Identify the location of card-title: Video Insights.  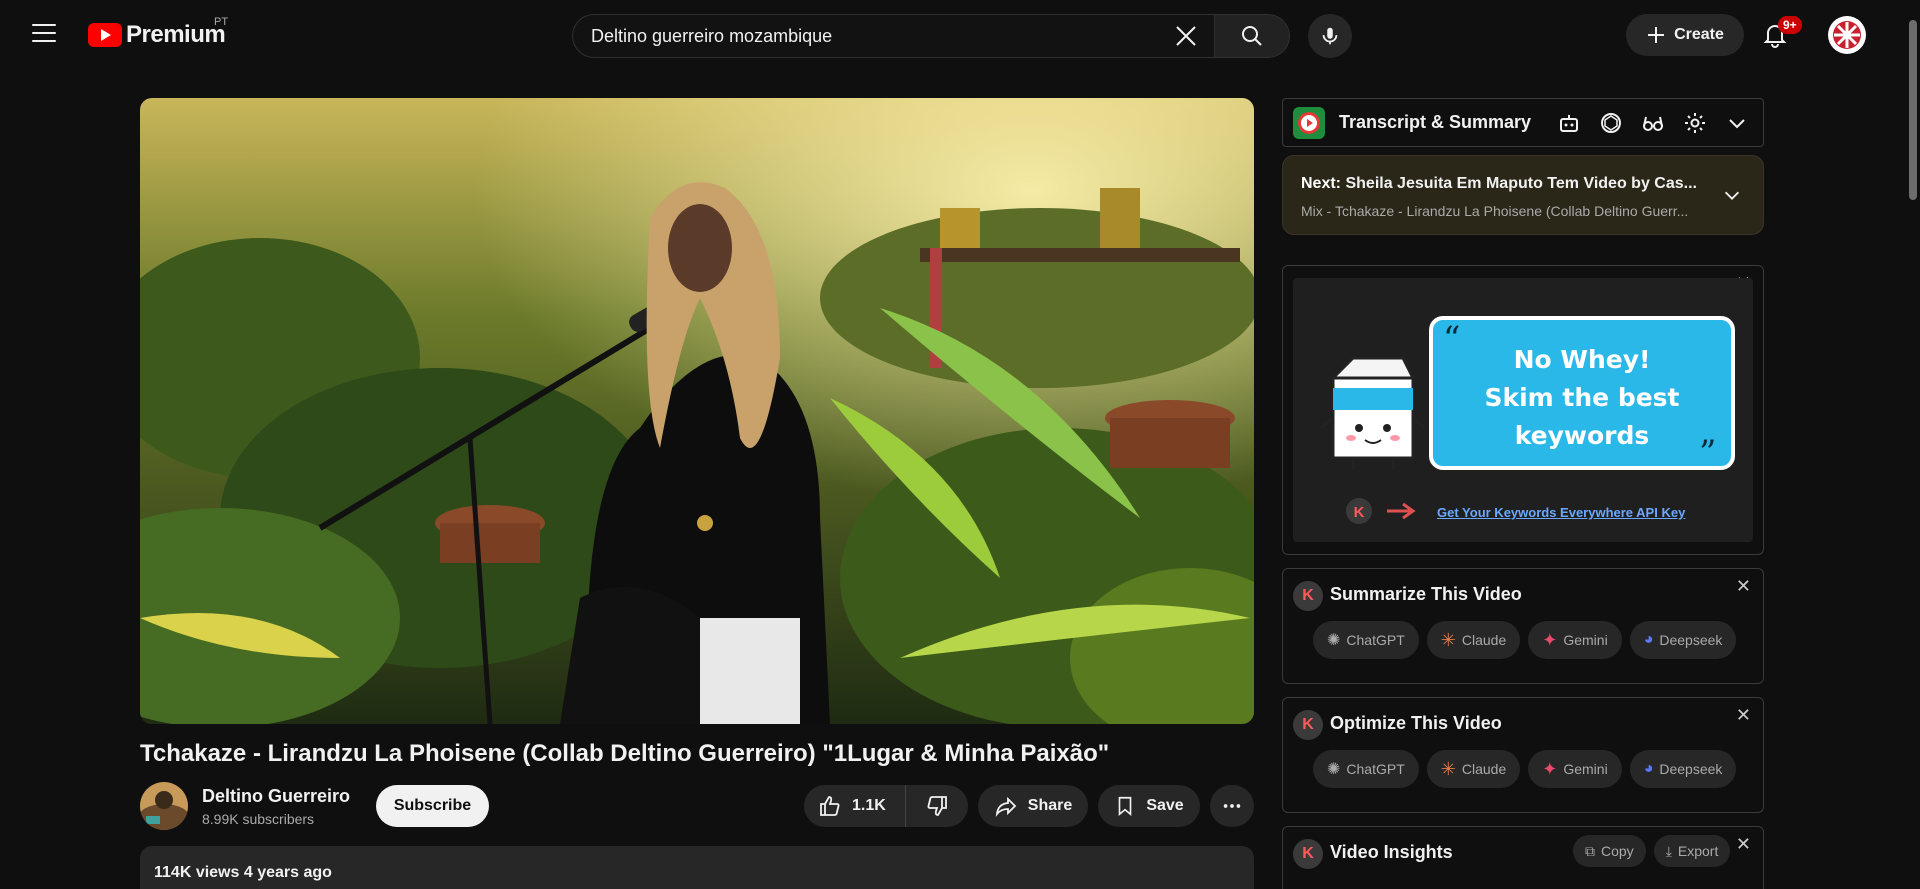
(1391, 852).